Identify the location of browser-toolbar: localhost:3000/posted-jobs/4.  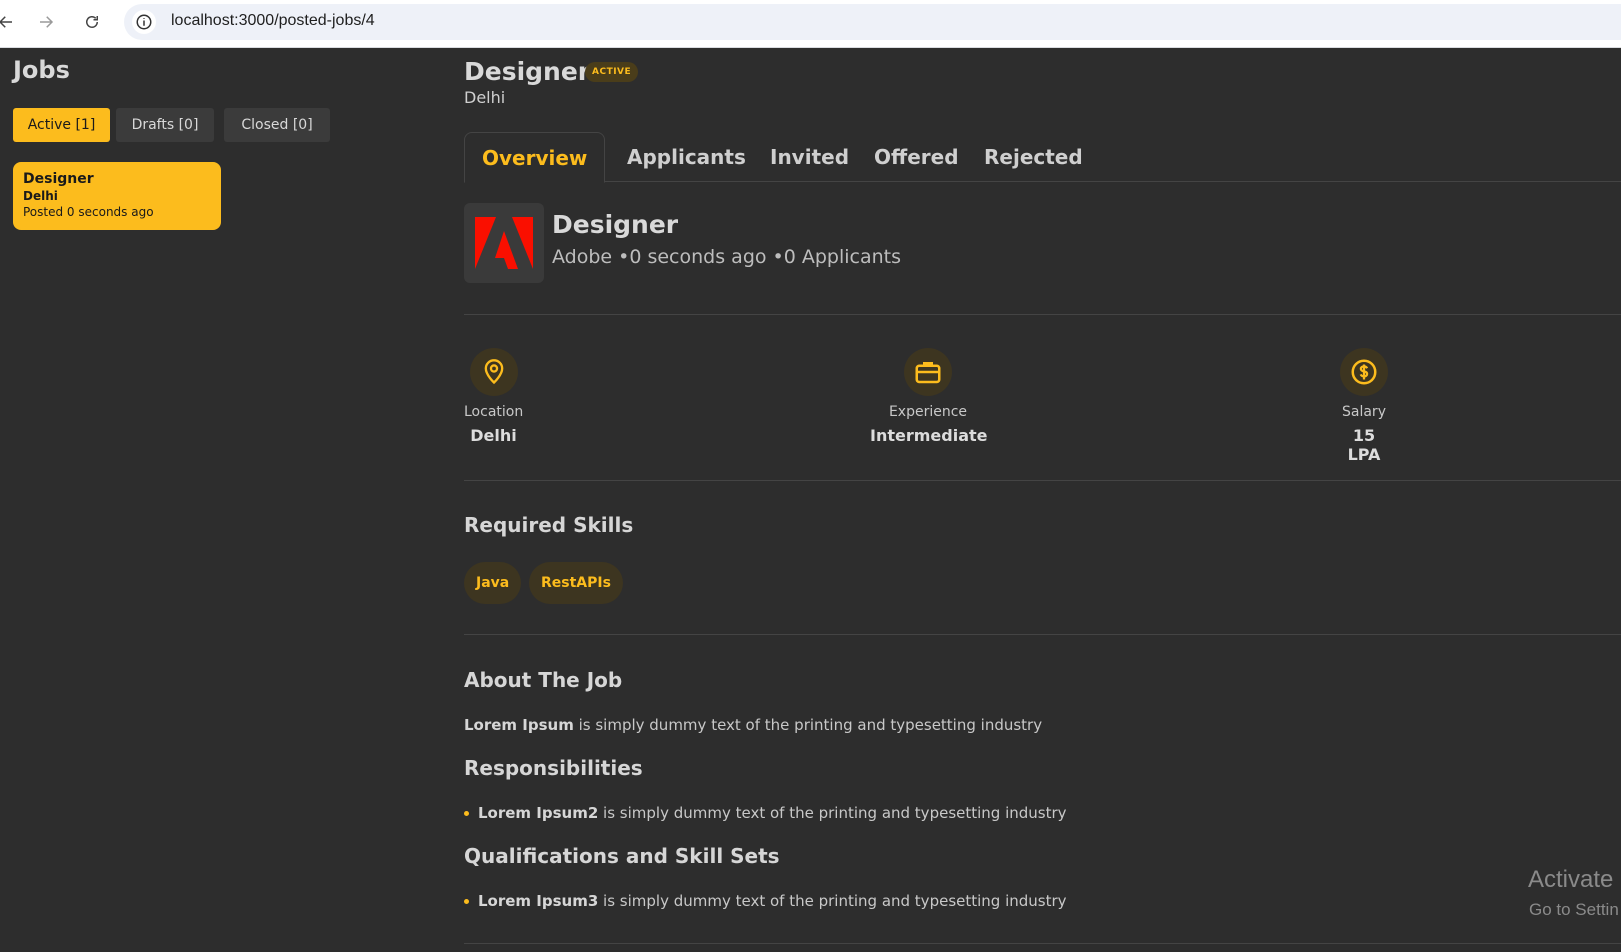
(810, 24).